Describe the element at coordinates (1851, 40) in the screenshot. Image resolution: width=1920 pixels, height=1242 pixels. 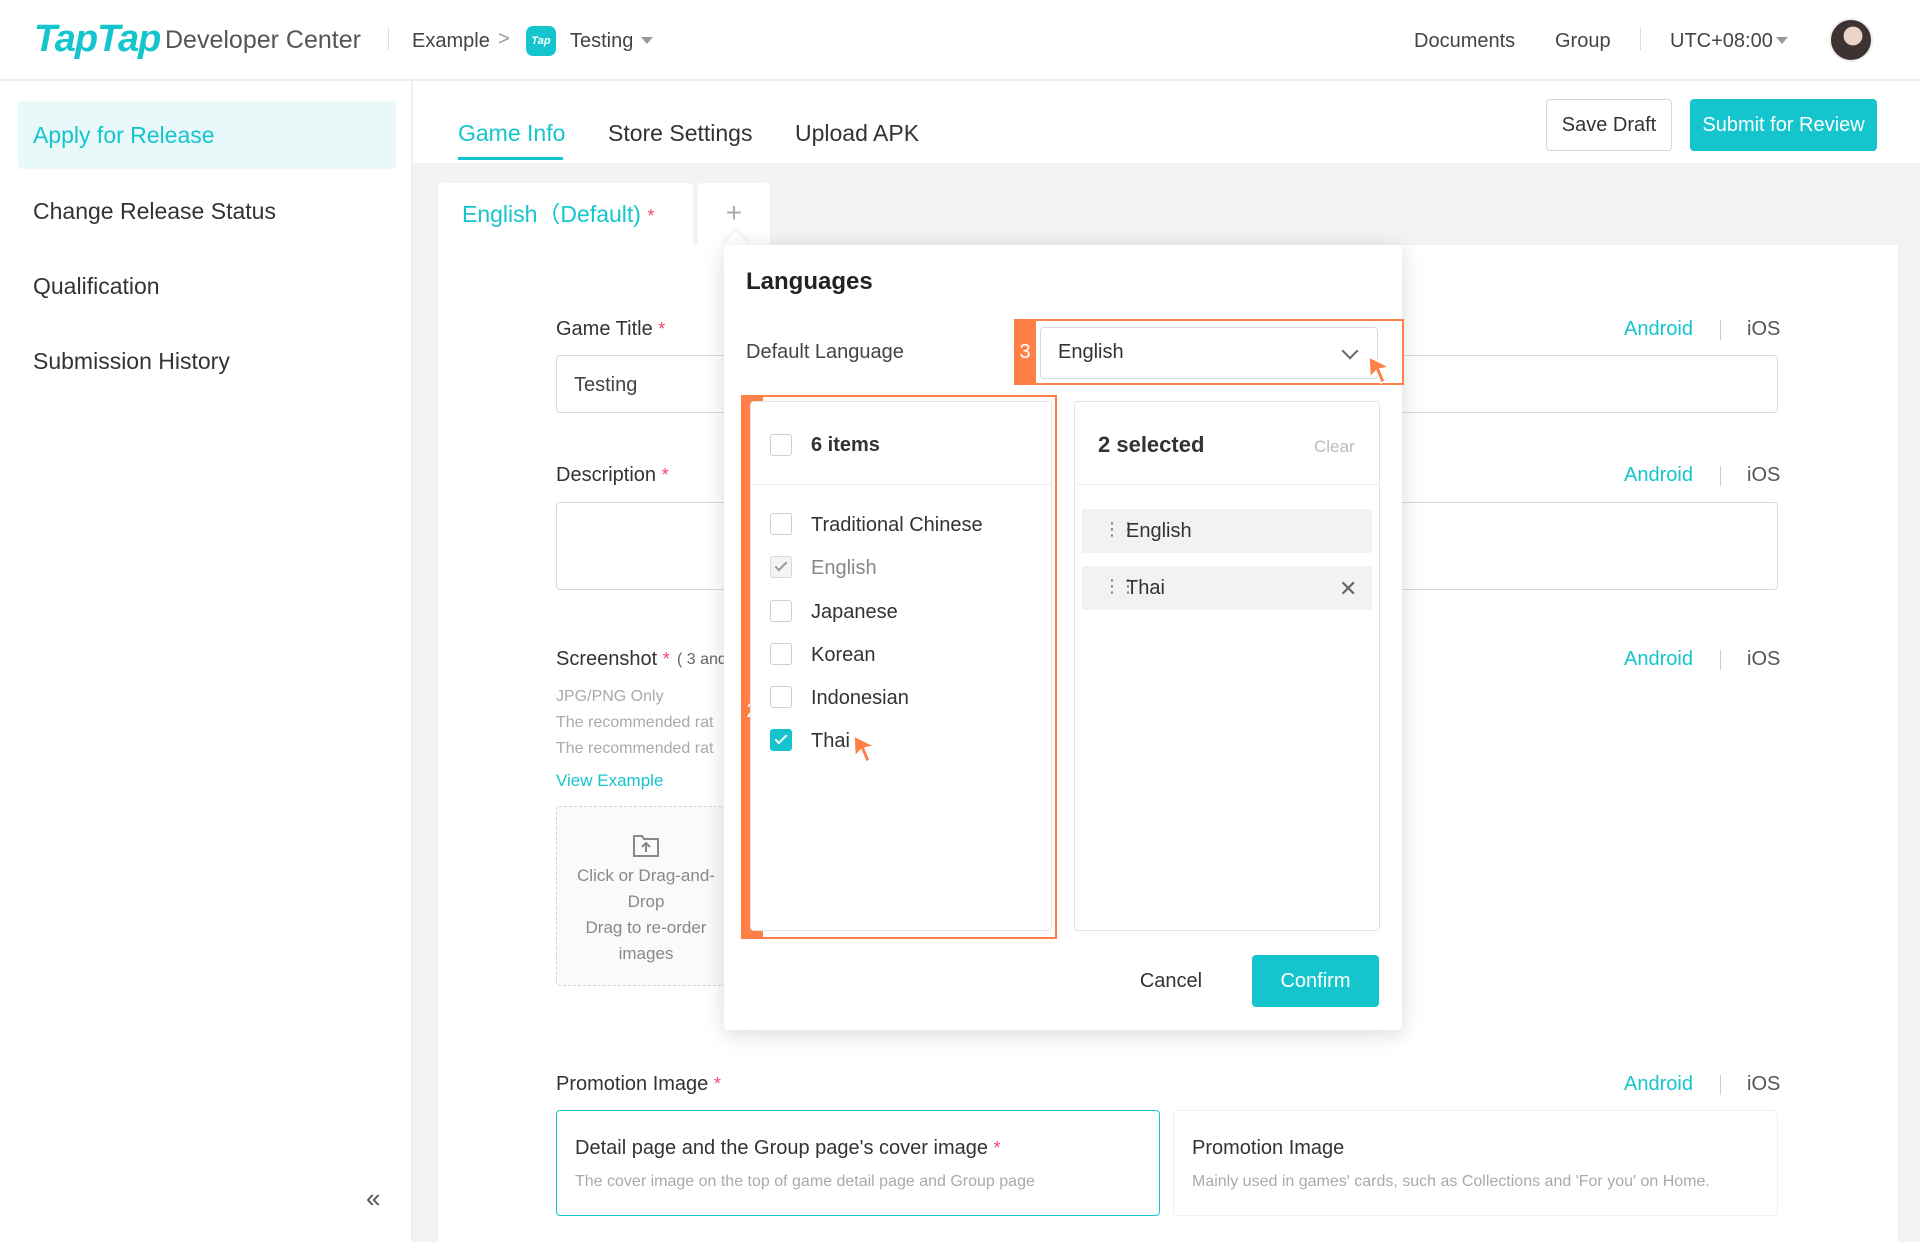
I see `user-avatar` at that location.